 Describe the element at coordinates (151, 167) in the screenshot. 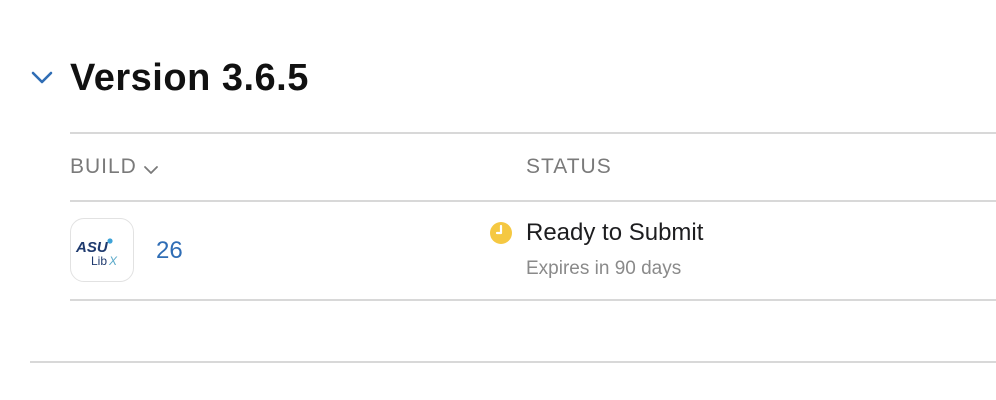

I see `chevron-down-icon` at that location.